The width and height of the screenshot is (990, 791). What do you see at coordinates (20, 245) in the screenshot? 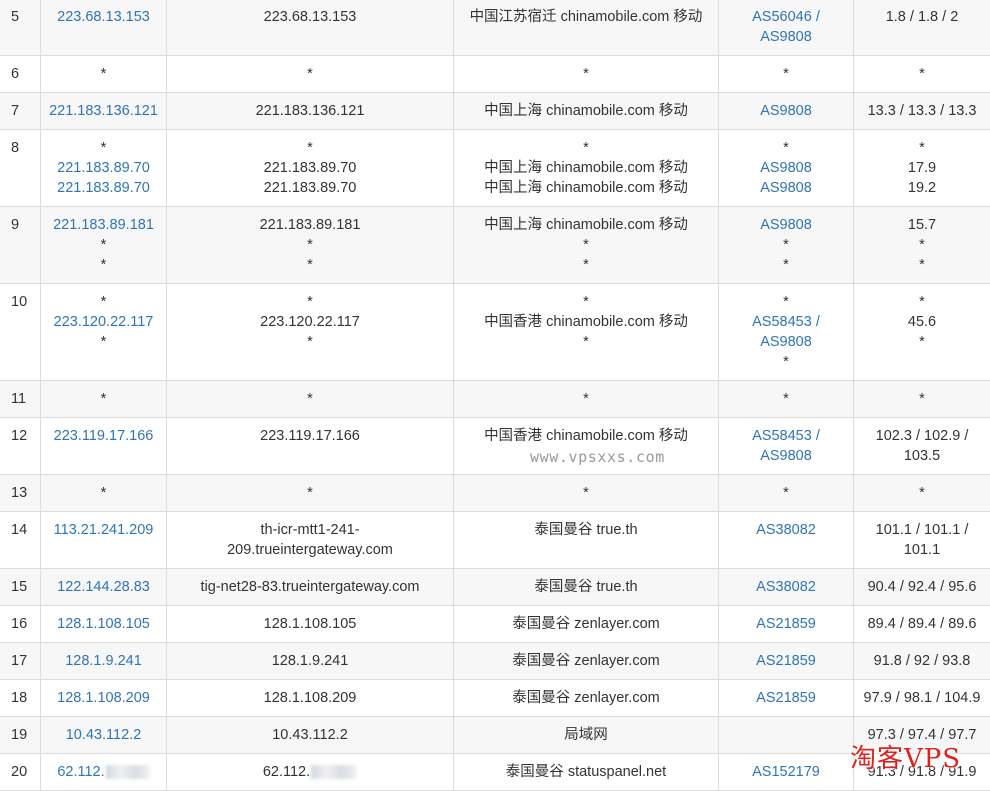
I see `hop-number: 9` at bounding box center [20, 245].